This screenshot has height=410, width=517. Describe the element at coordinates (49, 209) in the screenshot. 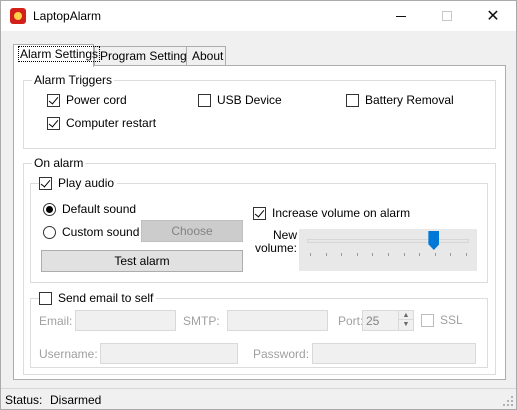

I see `radio-selected-icon` at that location.